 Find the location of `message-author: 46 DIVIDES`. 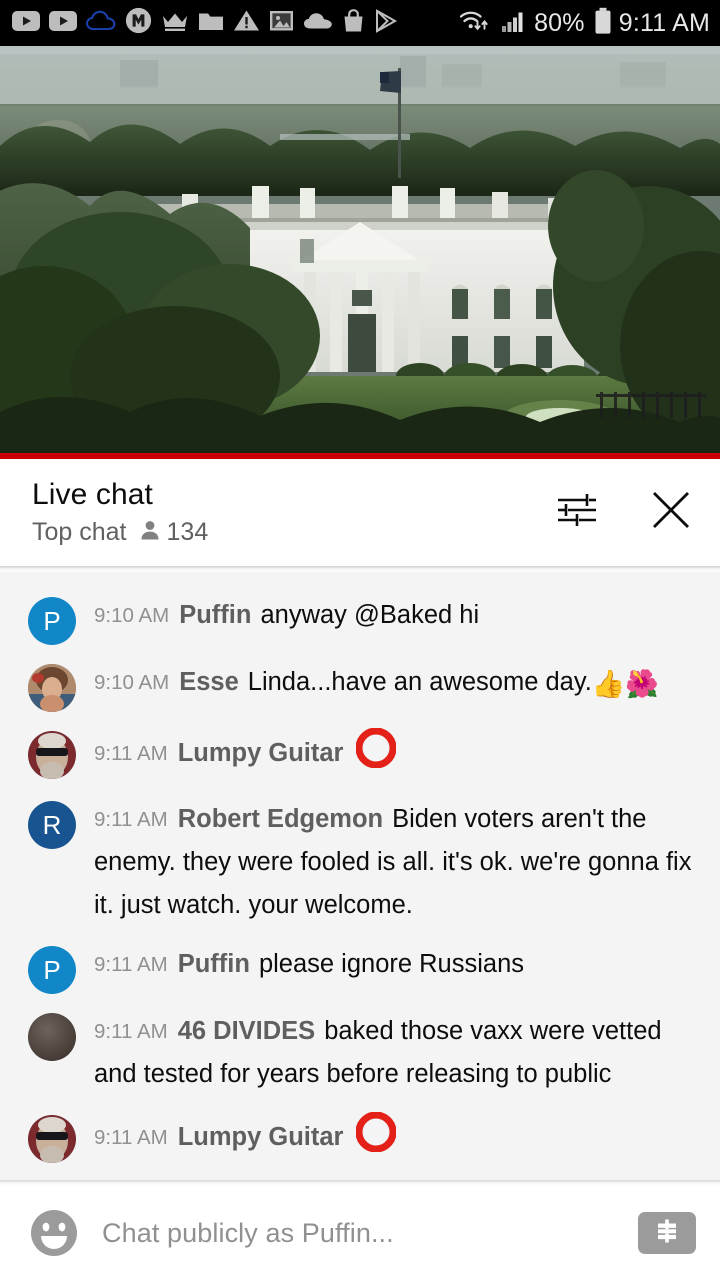

message-author: 46 DIVIDES is located at coordinates (246, 1031).